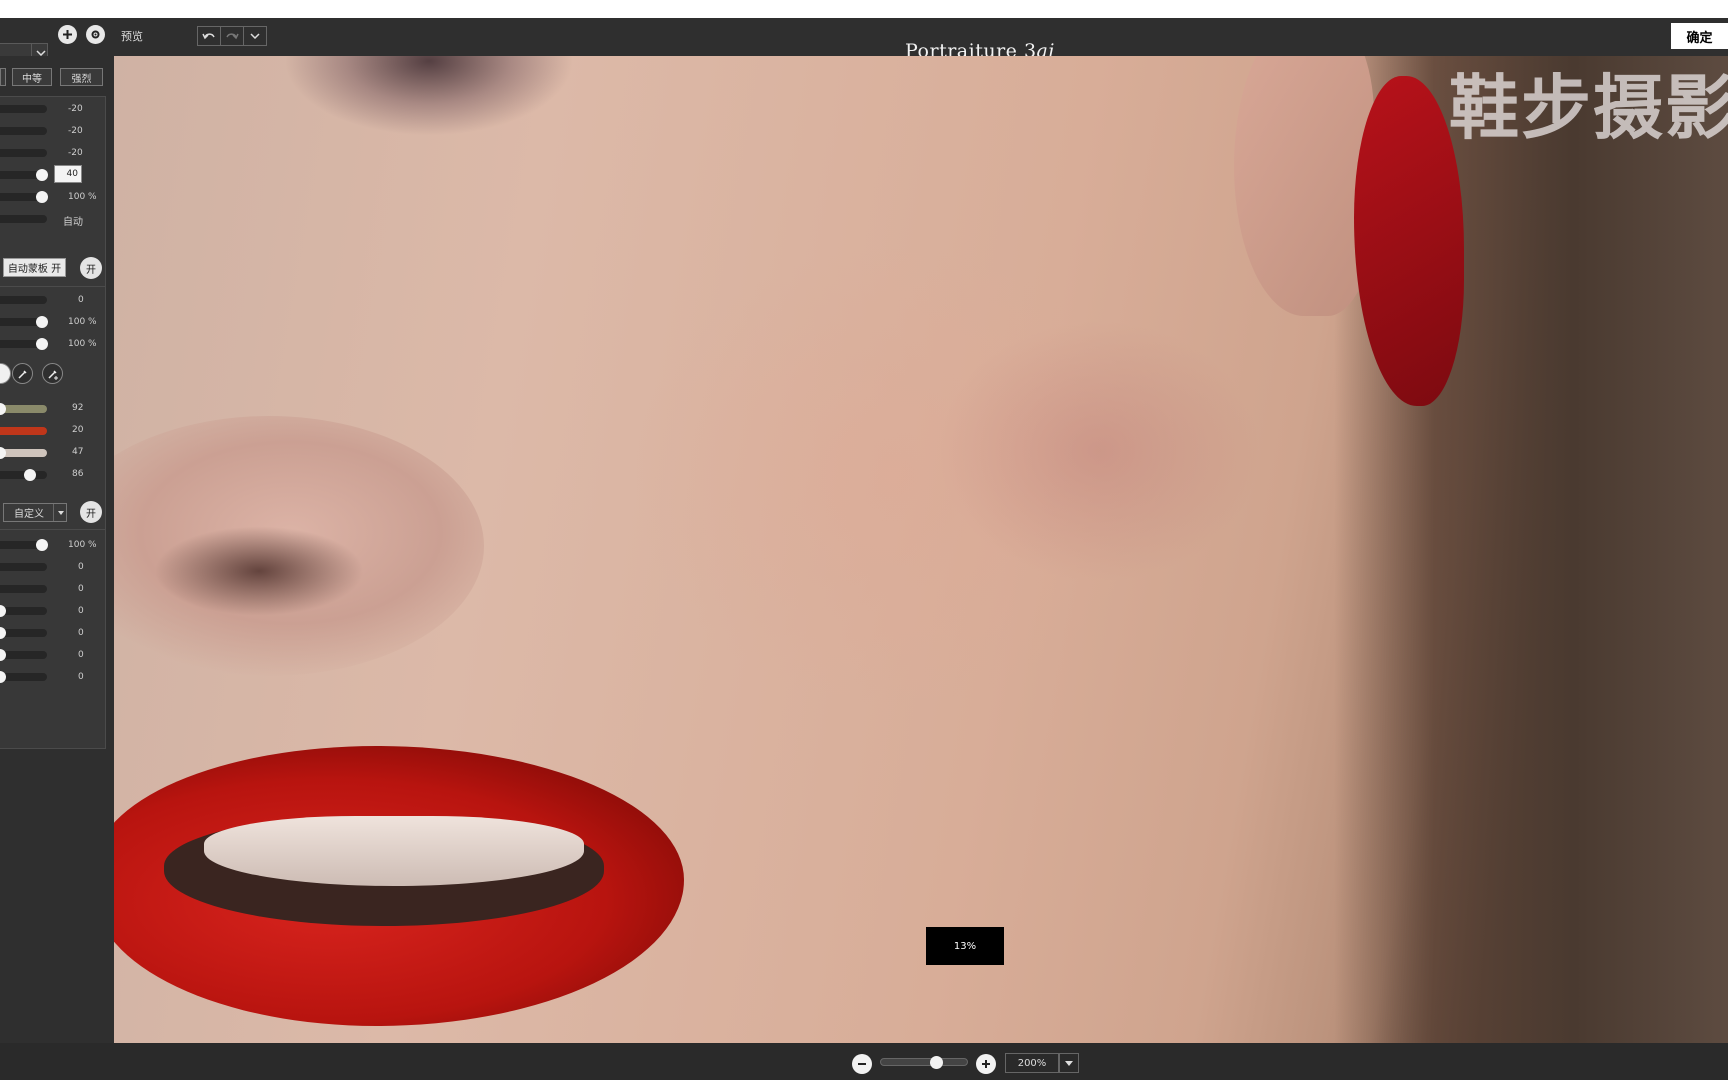  I want to click on radius-value: 自动, so click(73, 222).